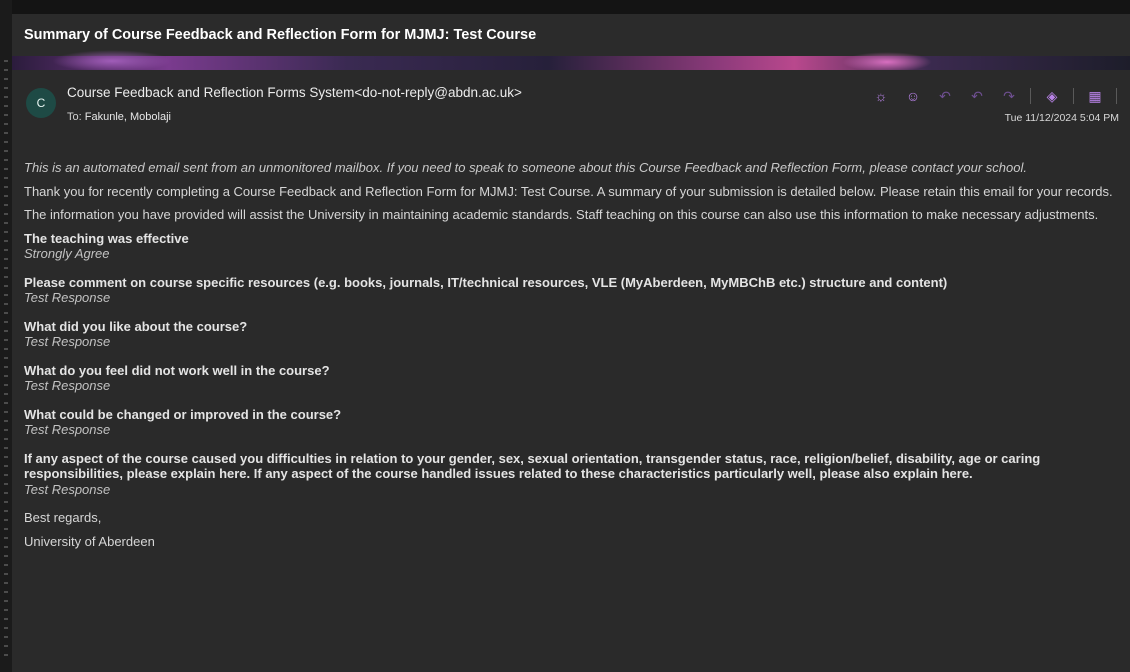  I want to click on avatar: C, so click(41, 103).